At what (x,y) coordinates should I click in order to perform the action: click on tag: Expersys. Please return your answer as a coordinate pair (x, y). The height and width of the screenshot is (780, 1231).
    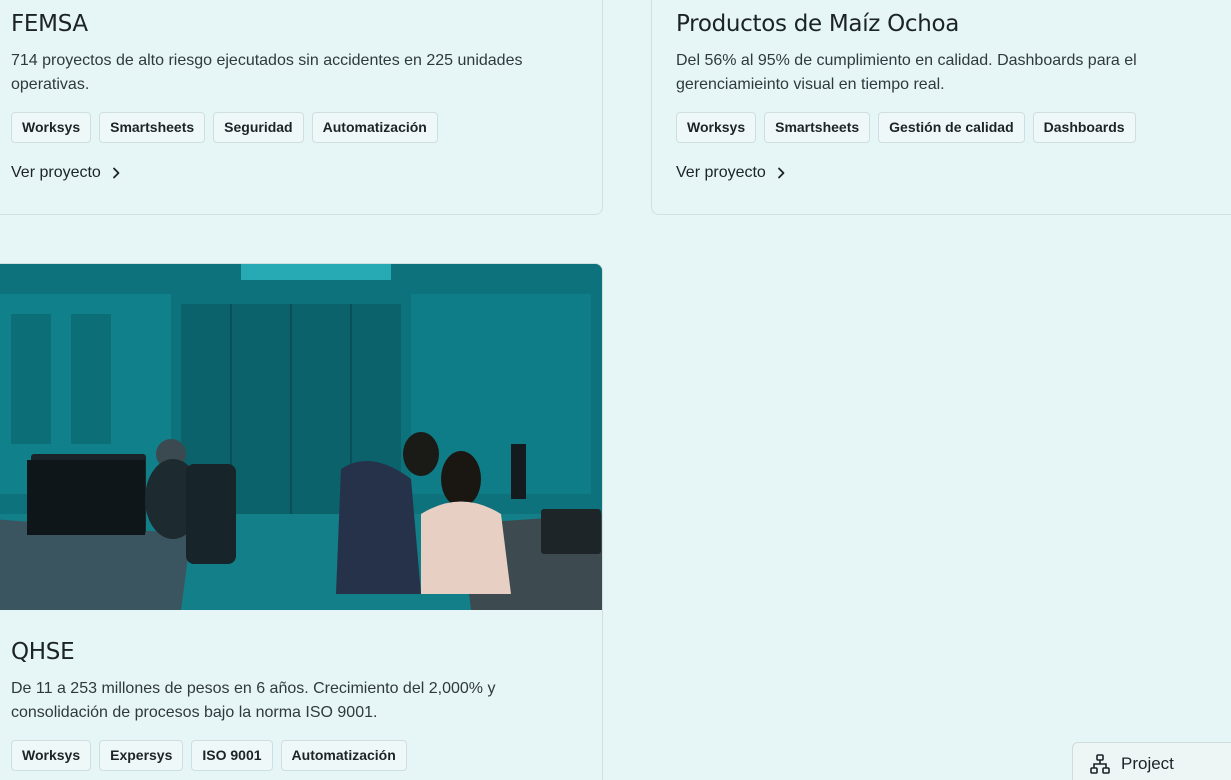
    Looking at the image, I should click on (141, 755).